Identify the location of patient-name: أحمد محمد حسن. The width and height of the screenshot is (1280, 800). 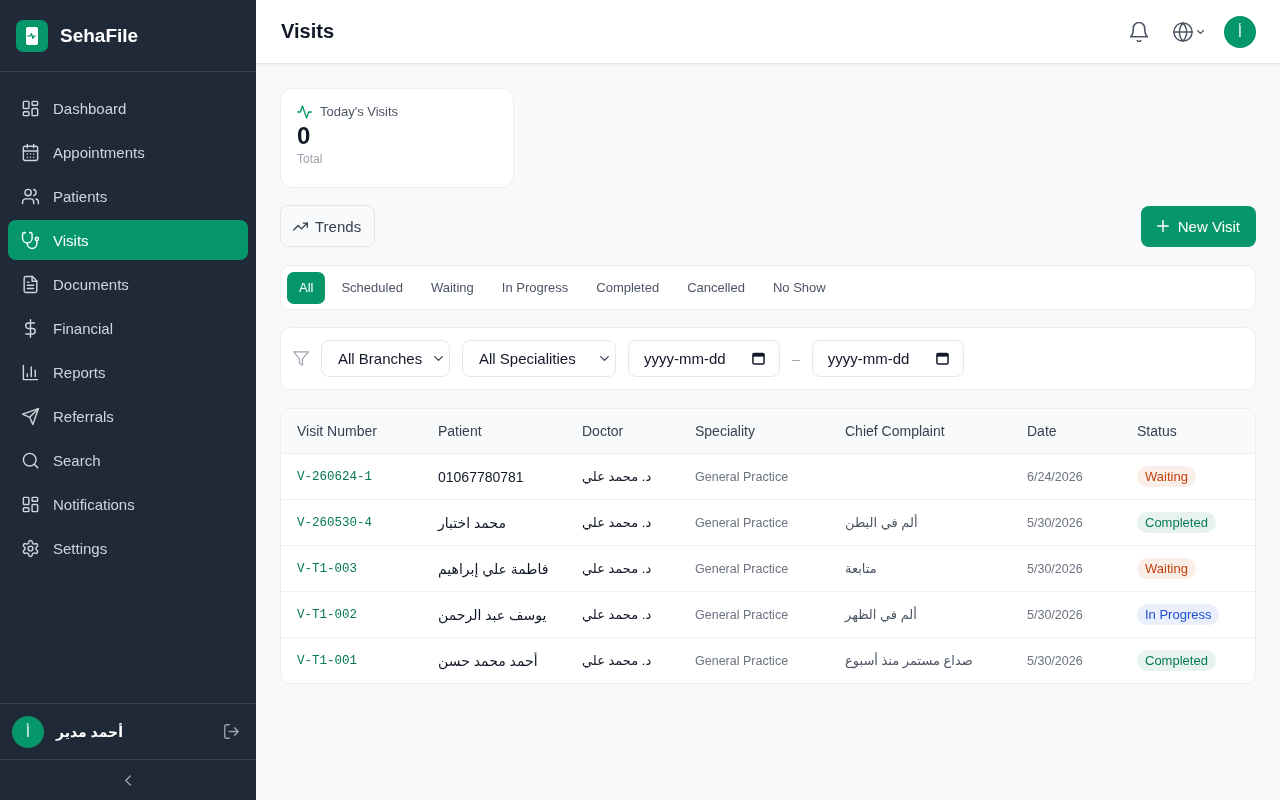
(488, 660).